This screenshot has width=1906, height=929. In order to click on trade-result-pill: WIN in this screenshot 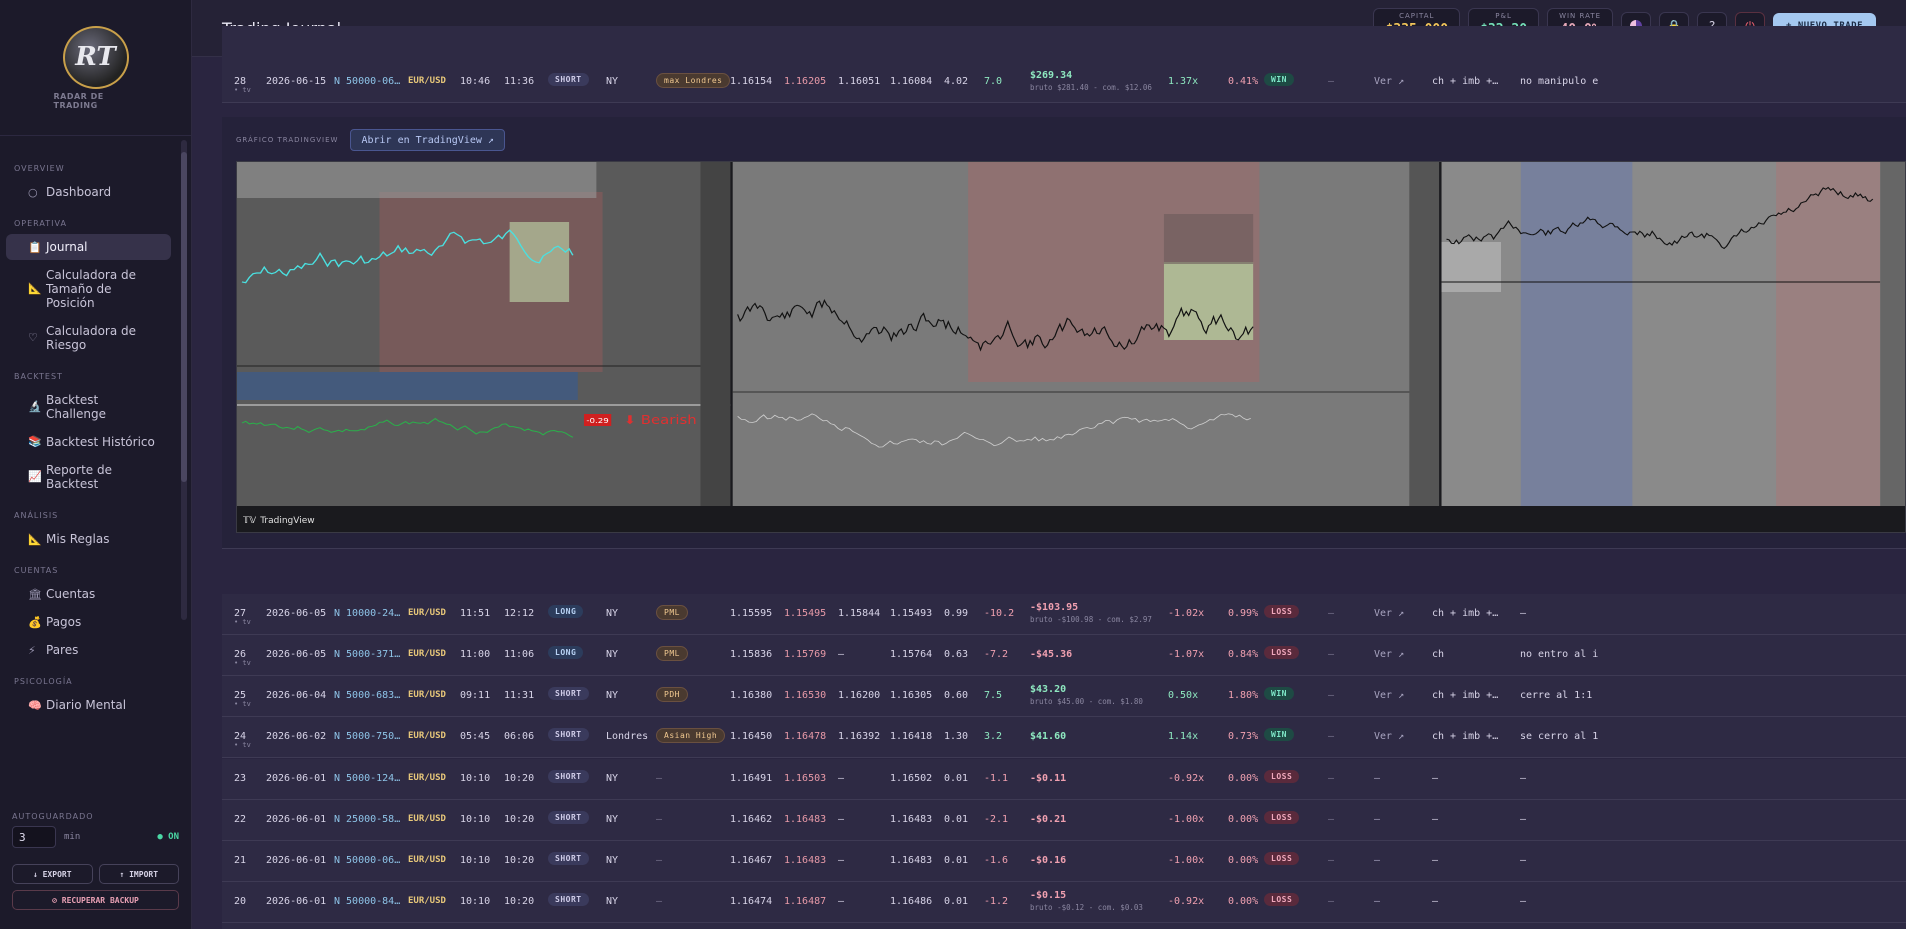, I will do `click(1279, 734)`.